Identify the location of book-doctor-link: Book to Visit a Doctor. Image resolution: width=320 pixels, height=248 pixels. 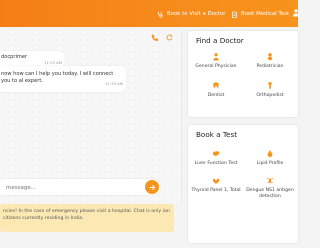
(191, 14).